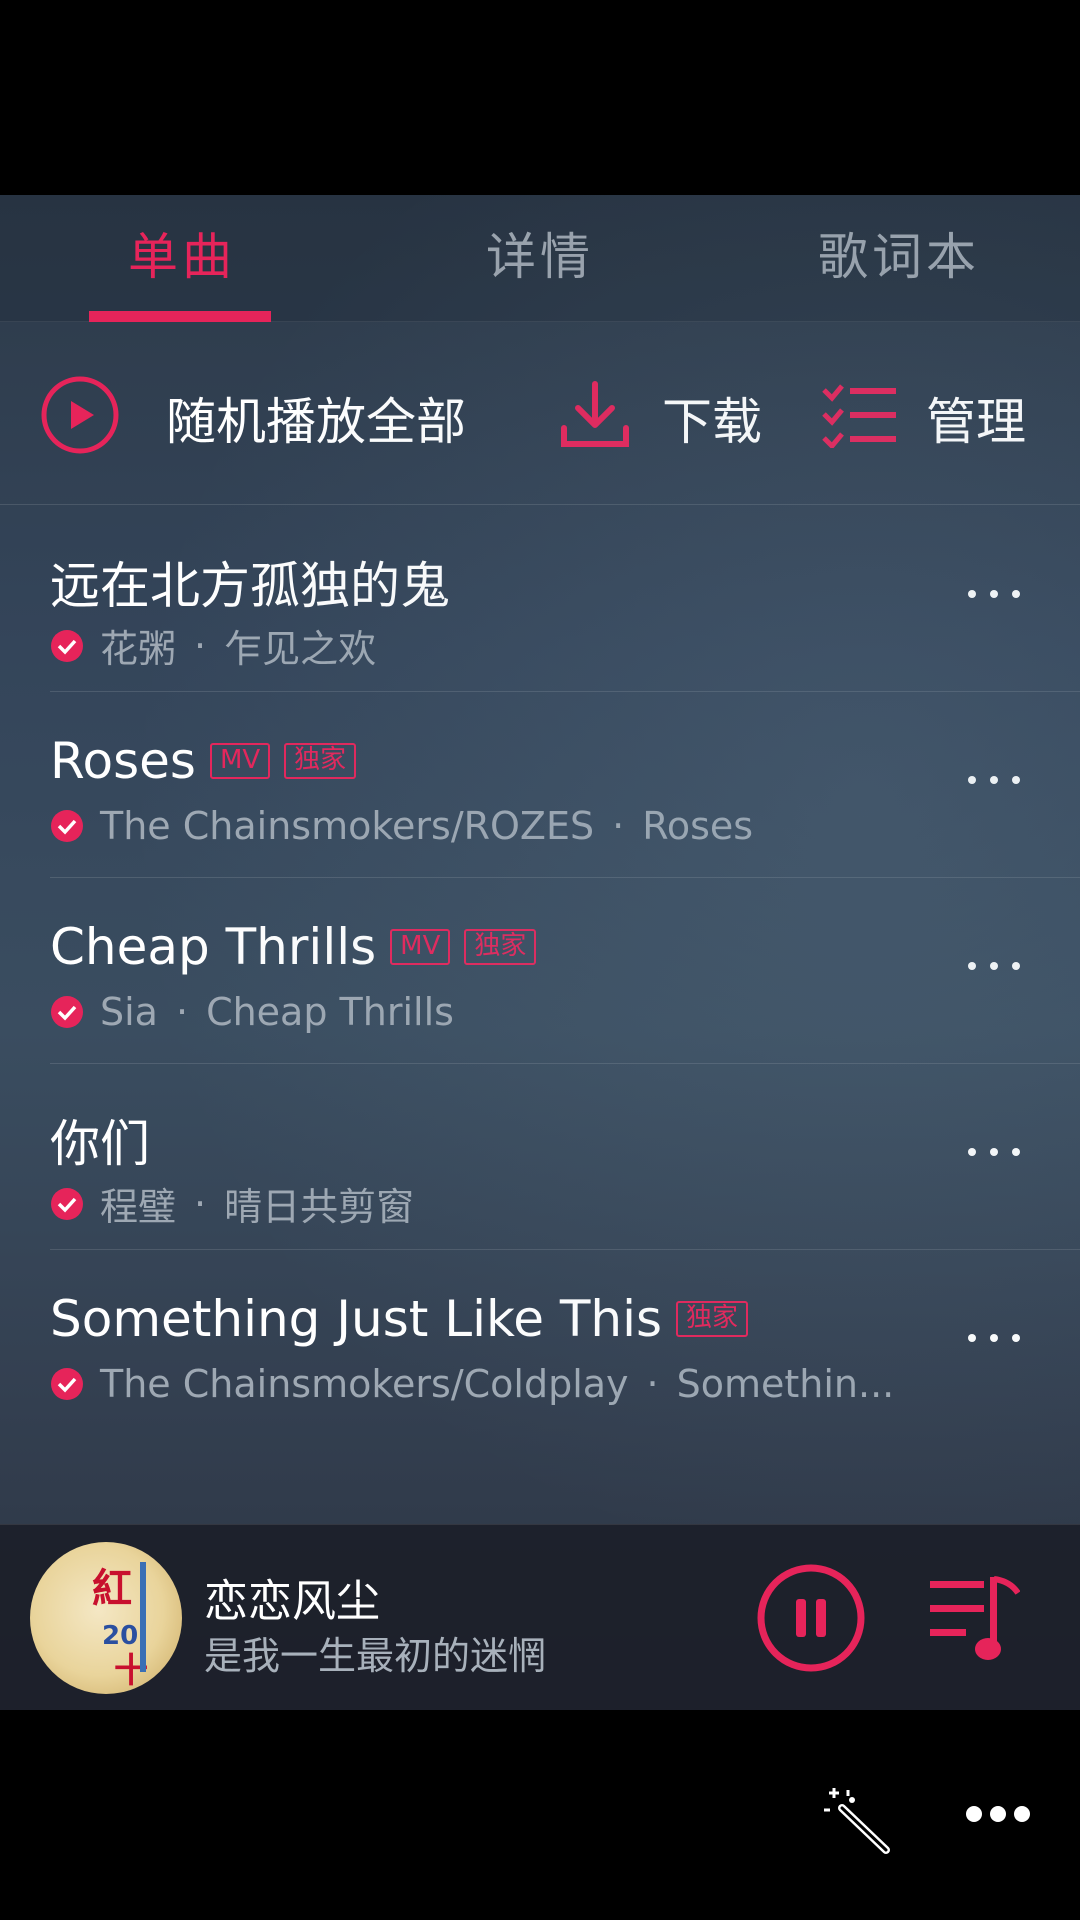 The width and height of the screenshot is (1080, 1920). I want to click on list-manage-icon, so click(860, 415).